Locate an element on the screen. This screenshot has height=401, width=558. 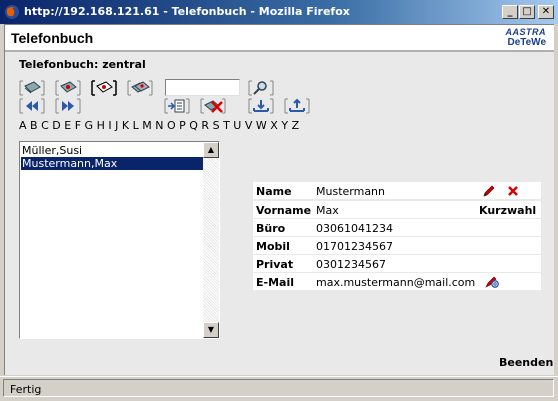
delete-all-button is located at coordinates (213, 106).